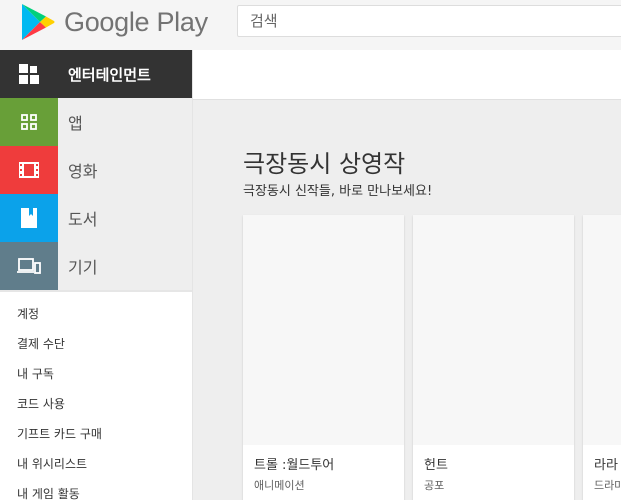  What do you see at coordinates (407, 75) in the screenshot?
I see `category-toolbar` at bounding box center [407, 75].